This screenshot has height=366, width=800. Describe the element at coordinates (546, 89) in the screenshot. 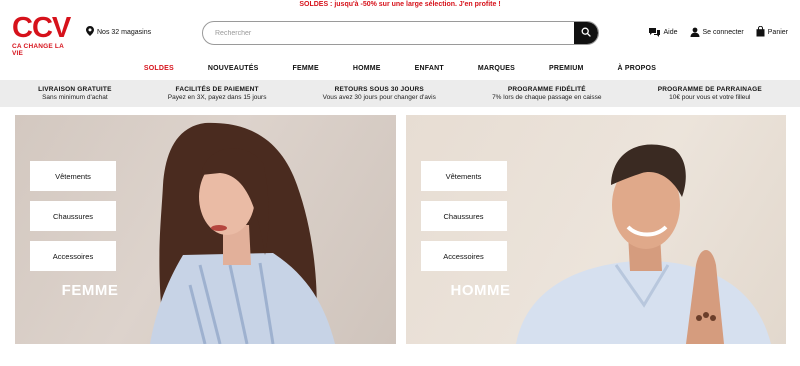

I see `usp-title: PROGRAMME FIDÉLITÉ` at that location.